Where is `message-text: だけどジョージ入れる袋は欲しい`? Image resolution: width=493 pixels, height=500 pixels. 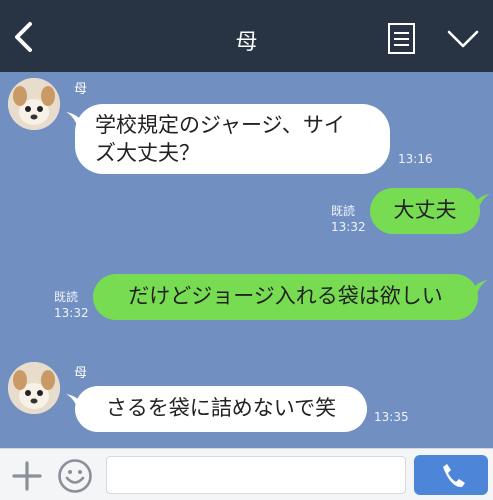
message-text: だけどジョージ入れる袋は欲しい is located at coordinates (285, 296).